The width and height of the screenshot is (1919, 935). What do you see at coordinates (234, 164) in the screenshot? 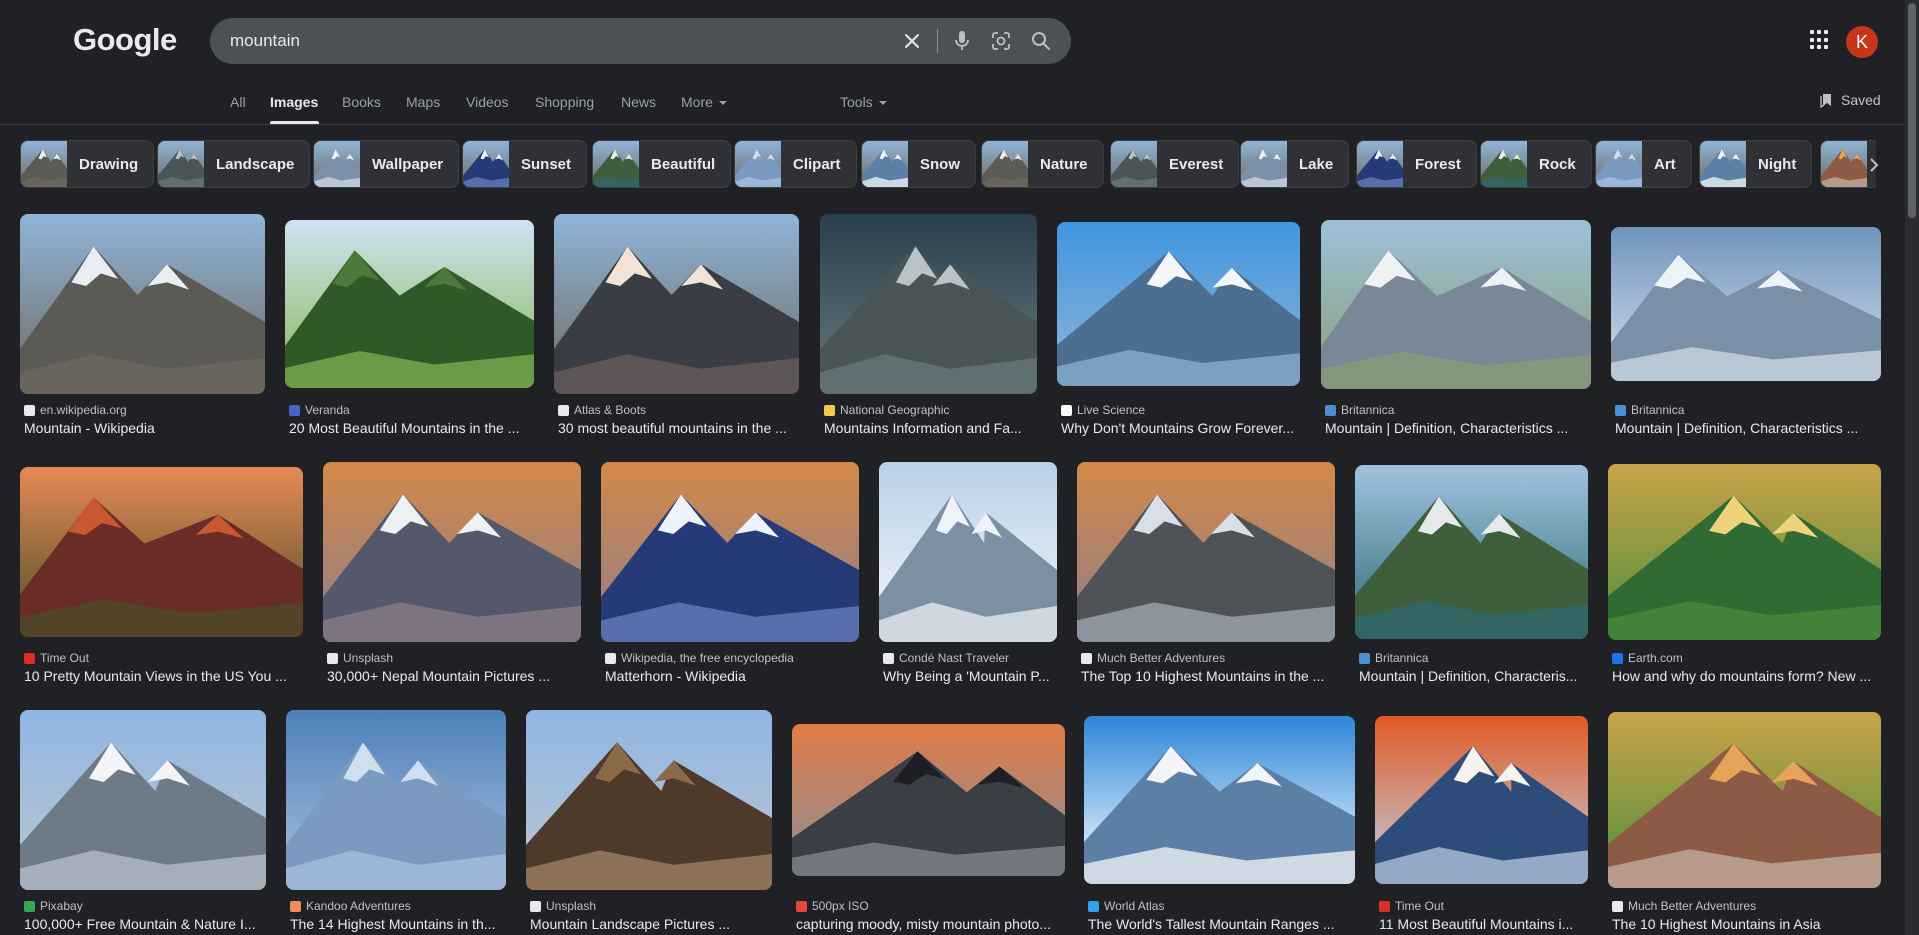
I see `chip-landscape: Landscape` at bounding box center [234, 164].